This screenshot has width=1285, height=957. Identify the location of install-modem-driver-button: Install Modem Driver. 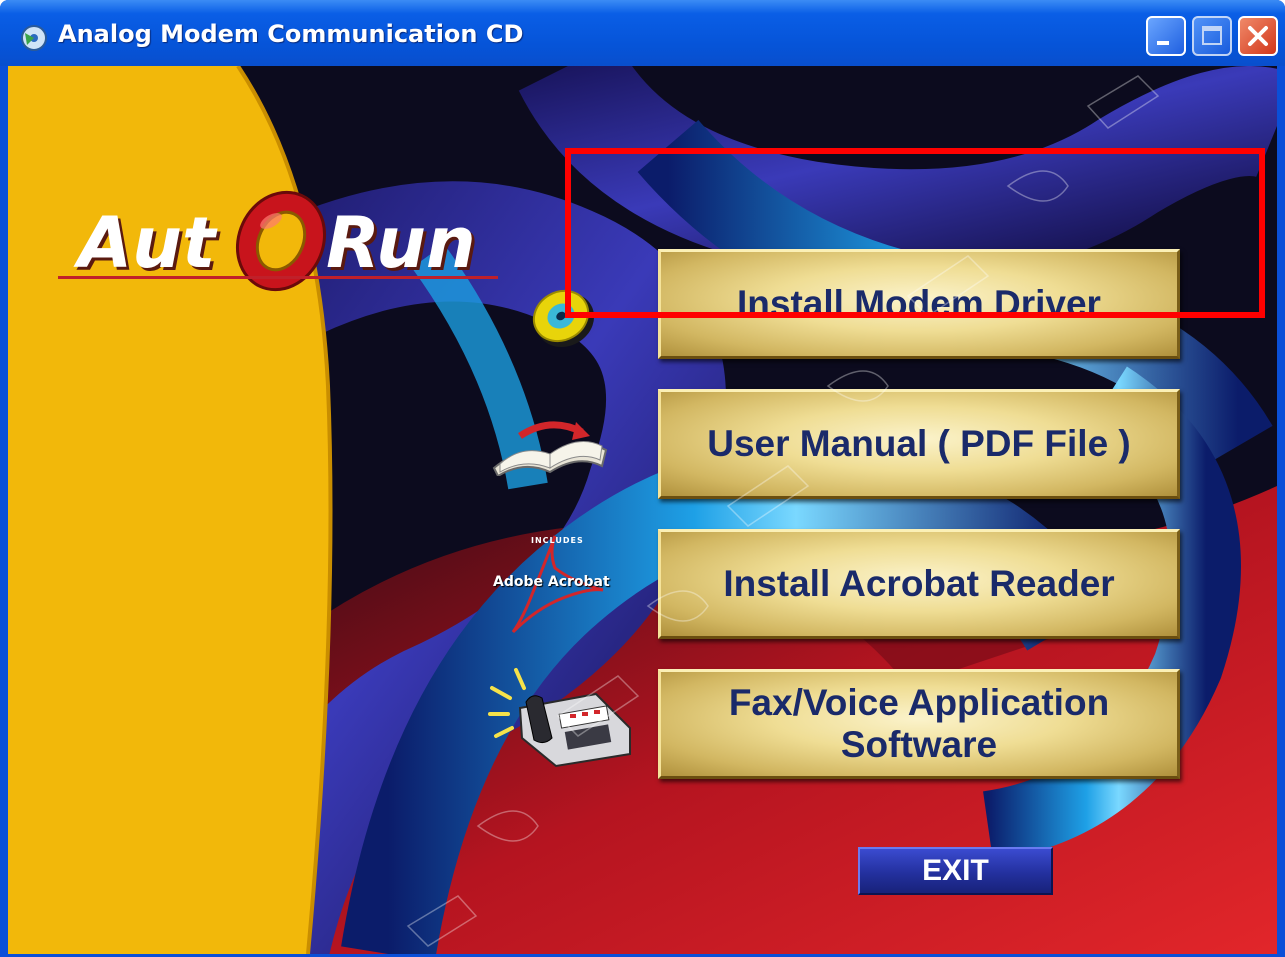
(919, 304).